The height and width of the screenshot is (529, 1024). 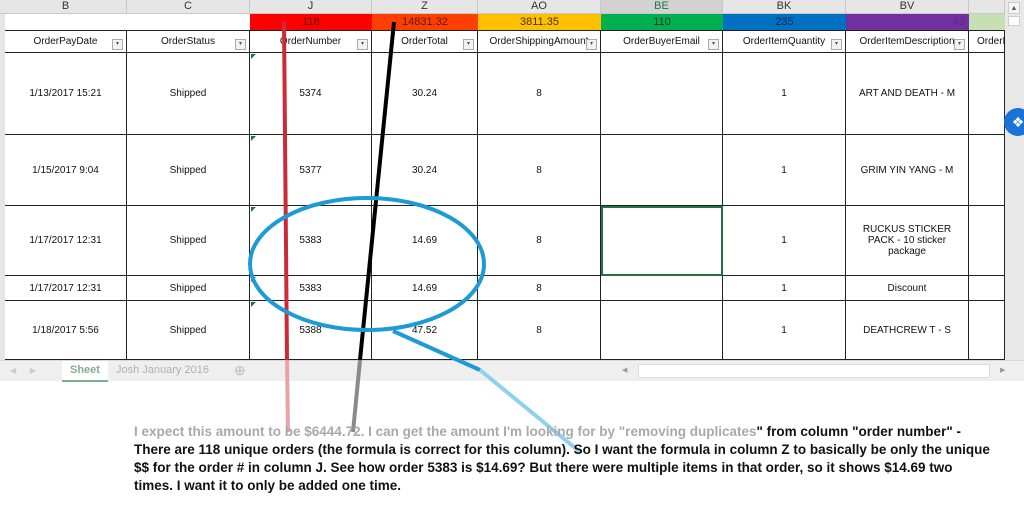 What do you see at coordinates (311, 330) in the screenshot?
I see `cell-j: 5388` at bounding box center [311, 330].